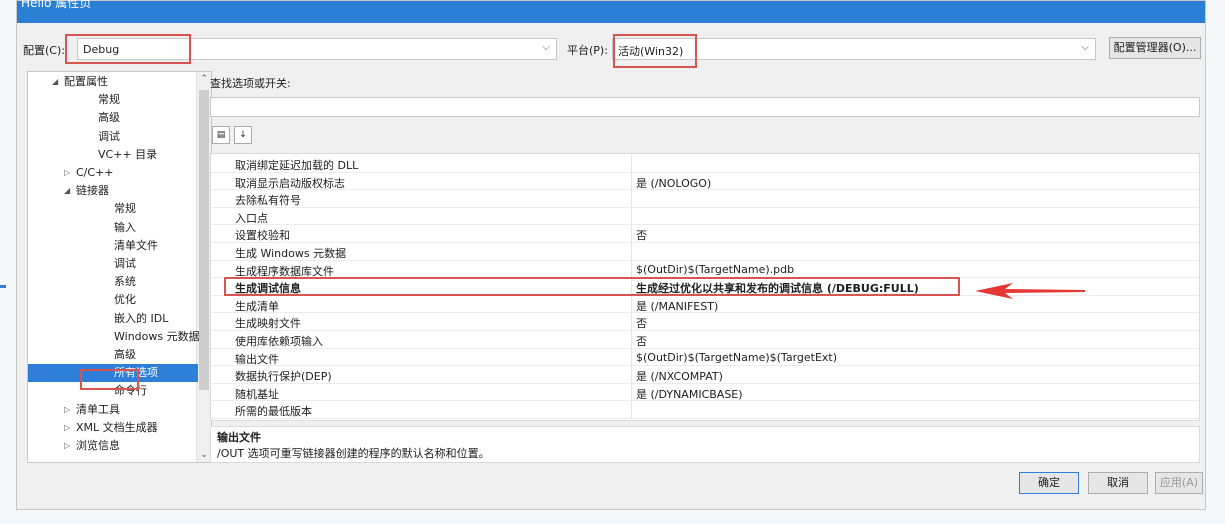 The height and width of the screenshot is (524, 1225). Describe the element at coordinates (250, 83) in the screenshot. I see `search-label: 查找选项或开关:` at that location.